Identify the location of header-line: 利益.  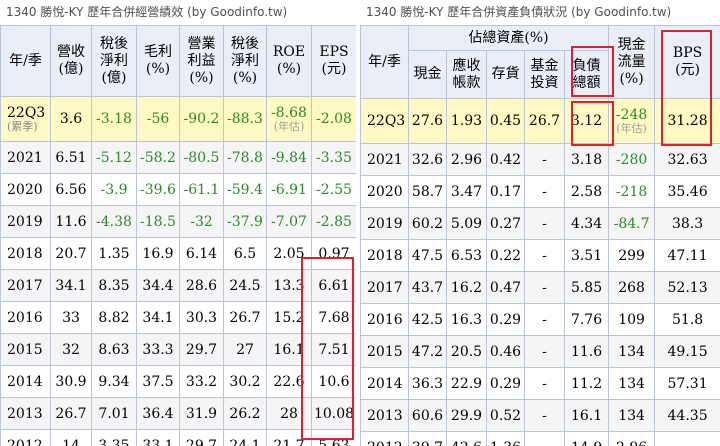
(201, 60).